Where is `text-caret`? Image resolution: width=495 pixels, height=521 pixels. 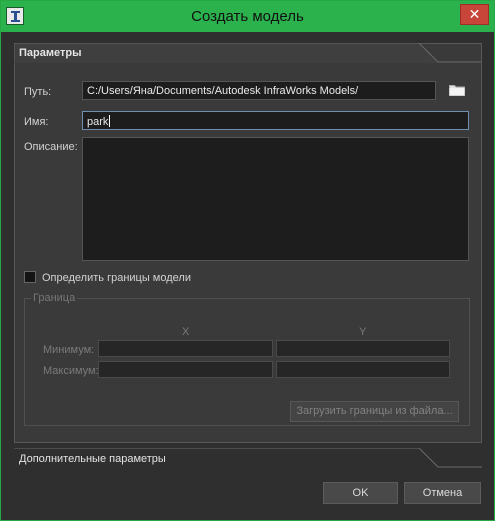
text-caret is located at coordinates (110, 121).